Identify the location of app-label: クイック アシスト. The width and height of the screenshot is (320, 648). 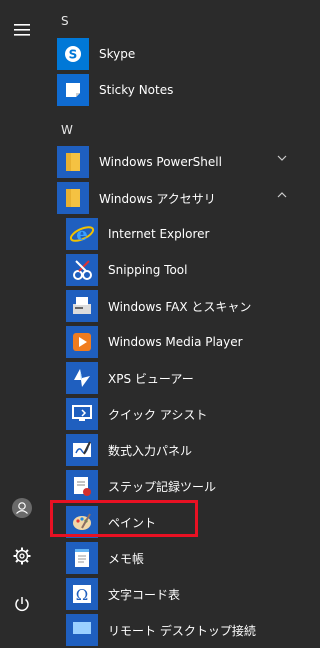
(158, 414).